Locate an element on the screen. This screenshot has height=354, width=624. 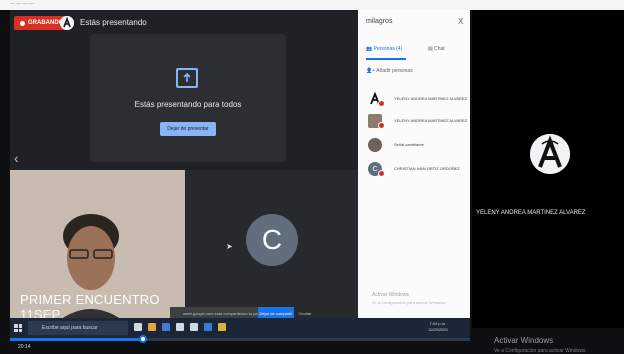
presenter-avatar is located at coordinates (67, 23).